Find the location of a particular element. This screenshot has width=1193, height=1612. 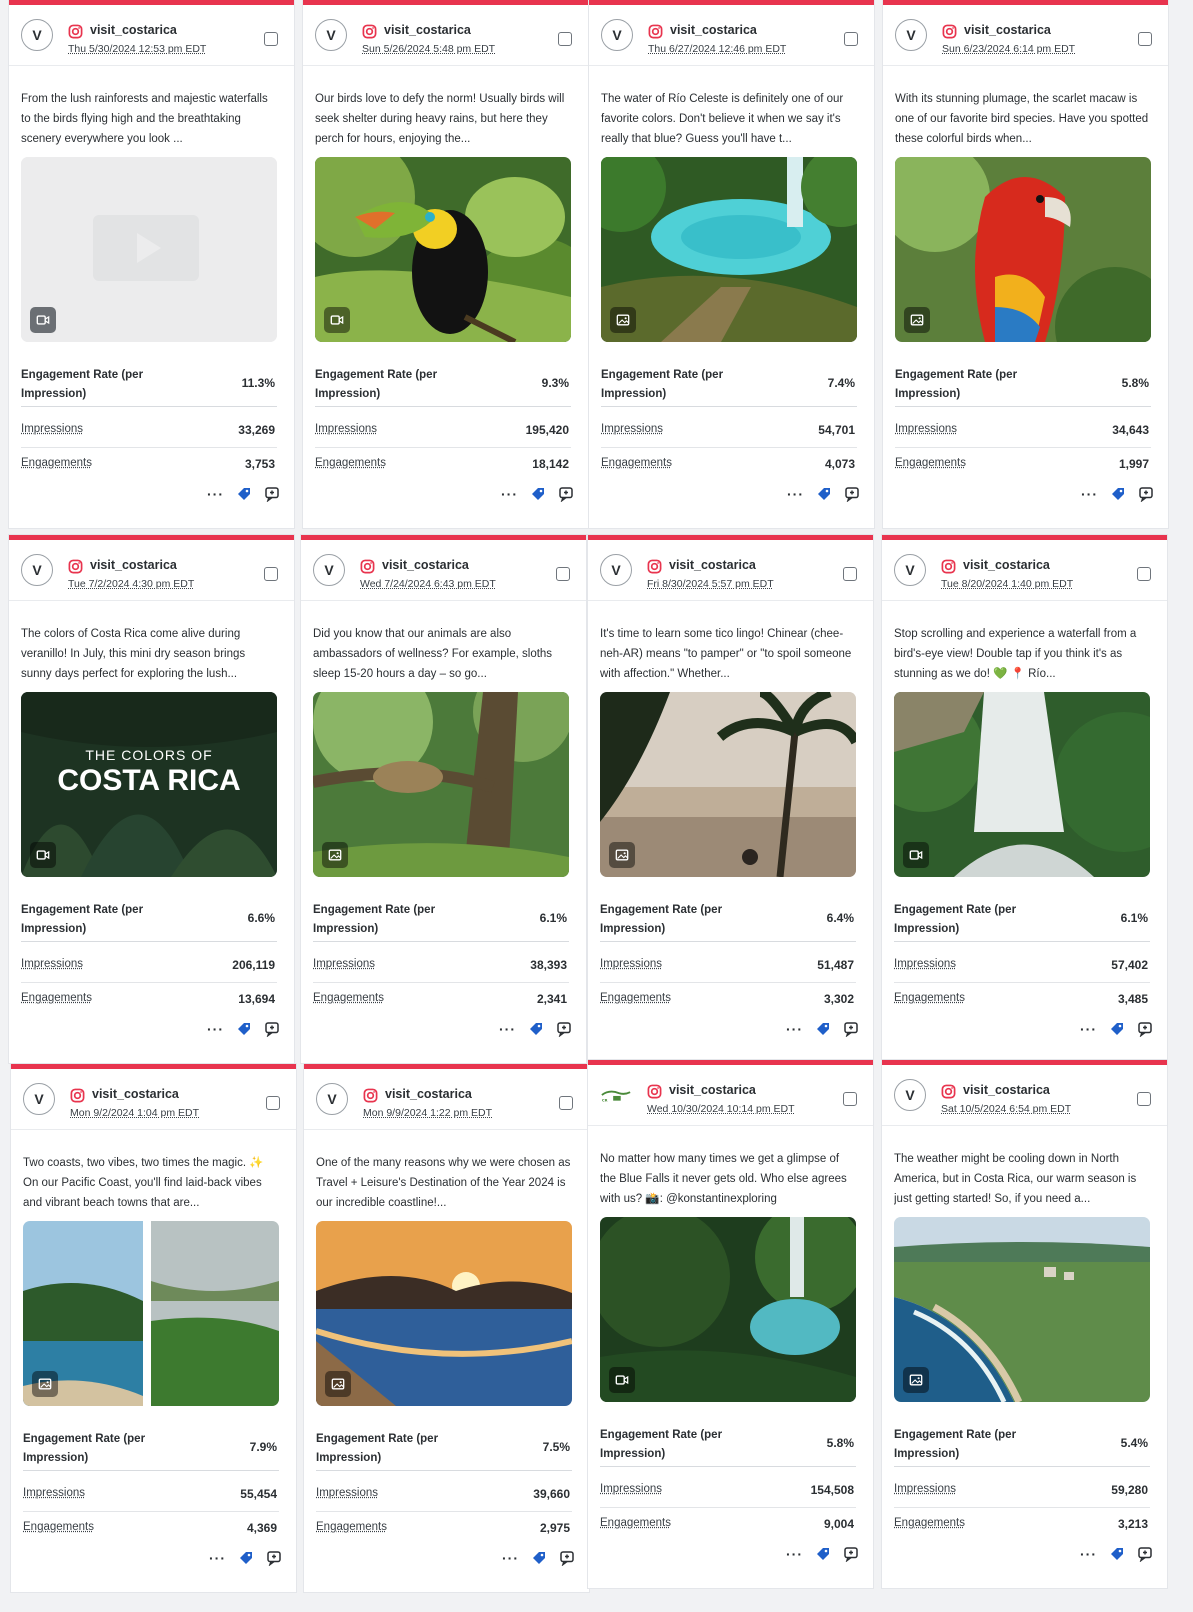

post-date-link: Sun 6/23/2024 6:14 pm EDT is located at coordinates (1008, 49).